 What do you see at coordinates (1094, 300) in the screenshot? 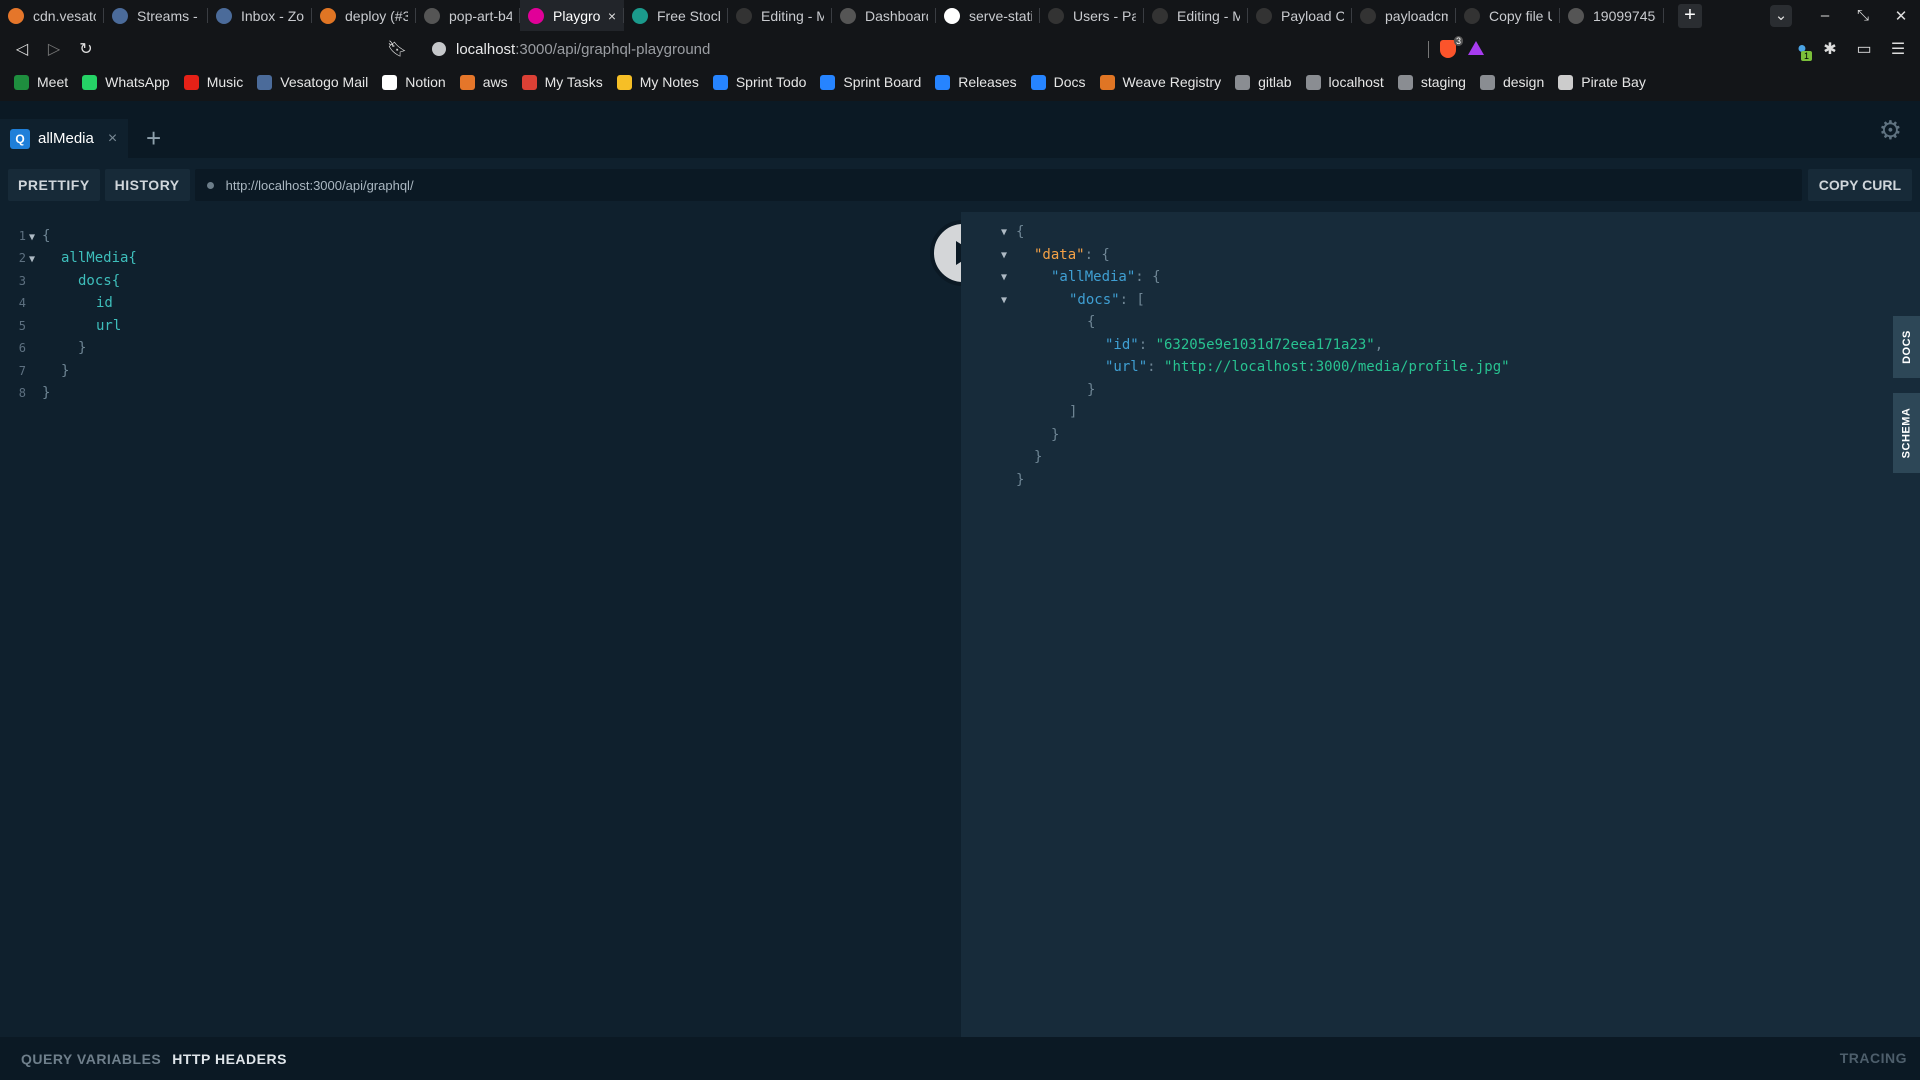
I see `json-key: "docs"` at bounding box center [1094, 300].